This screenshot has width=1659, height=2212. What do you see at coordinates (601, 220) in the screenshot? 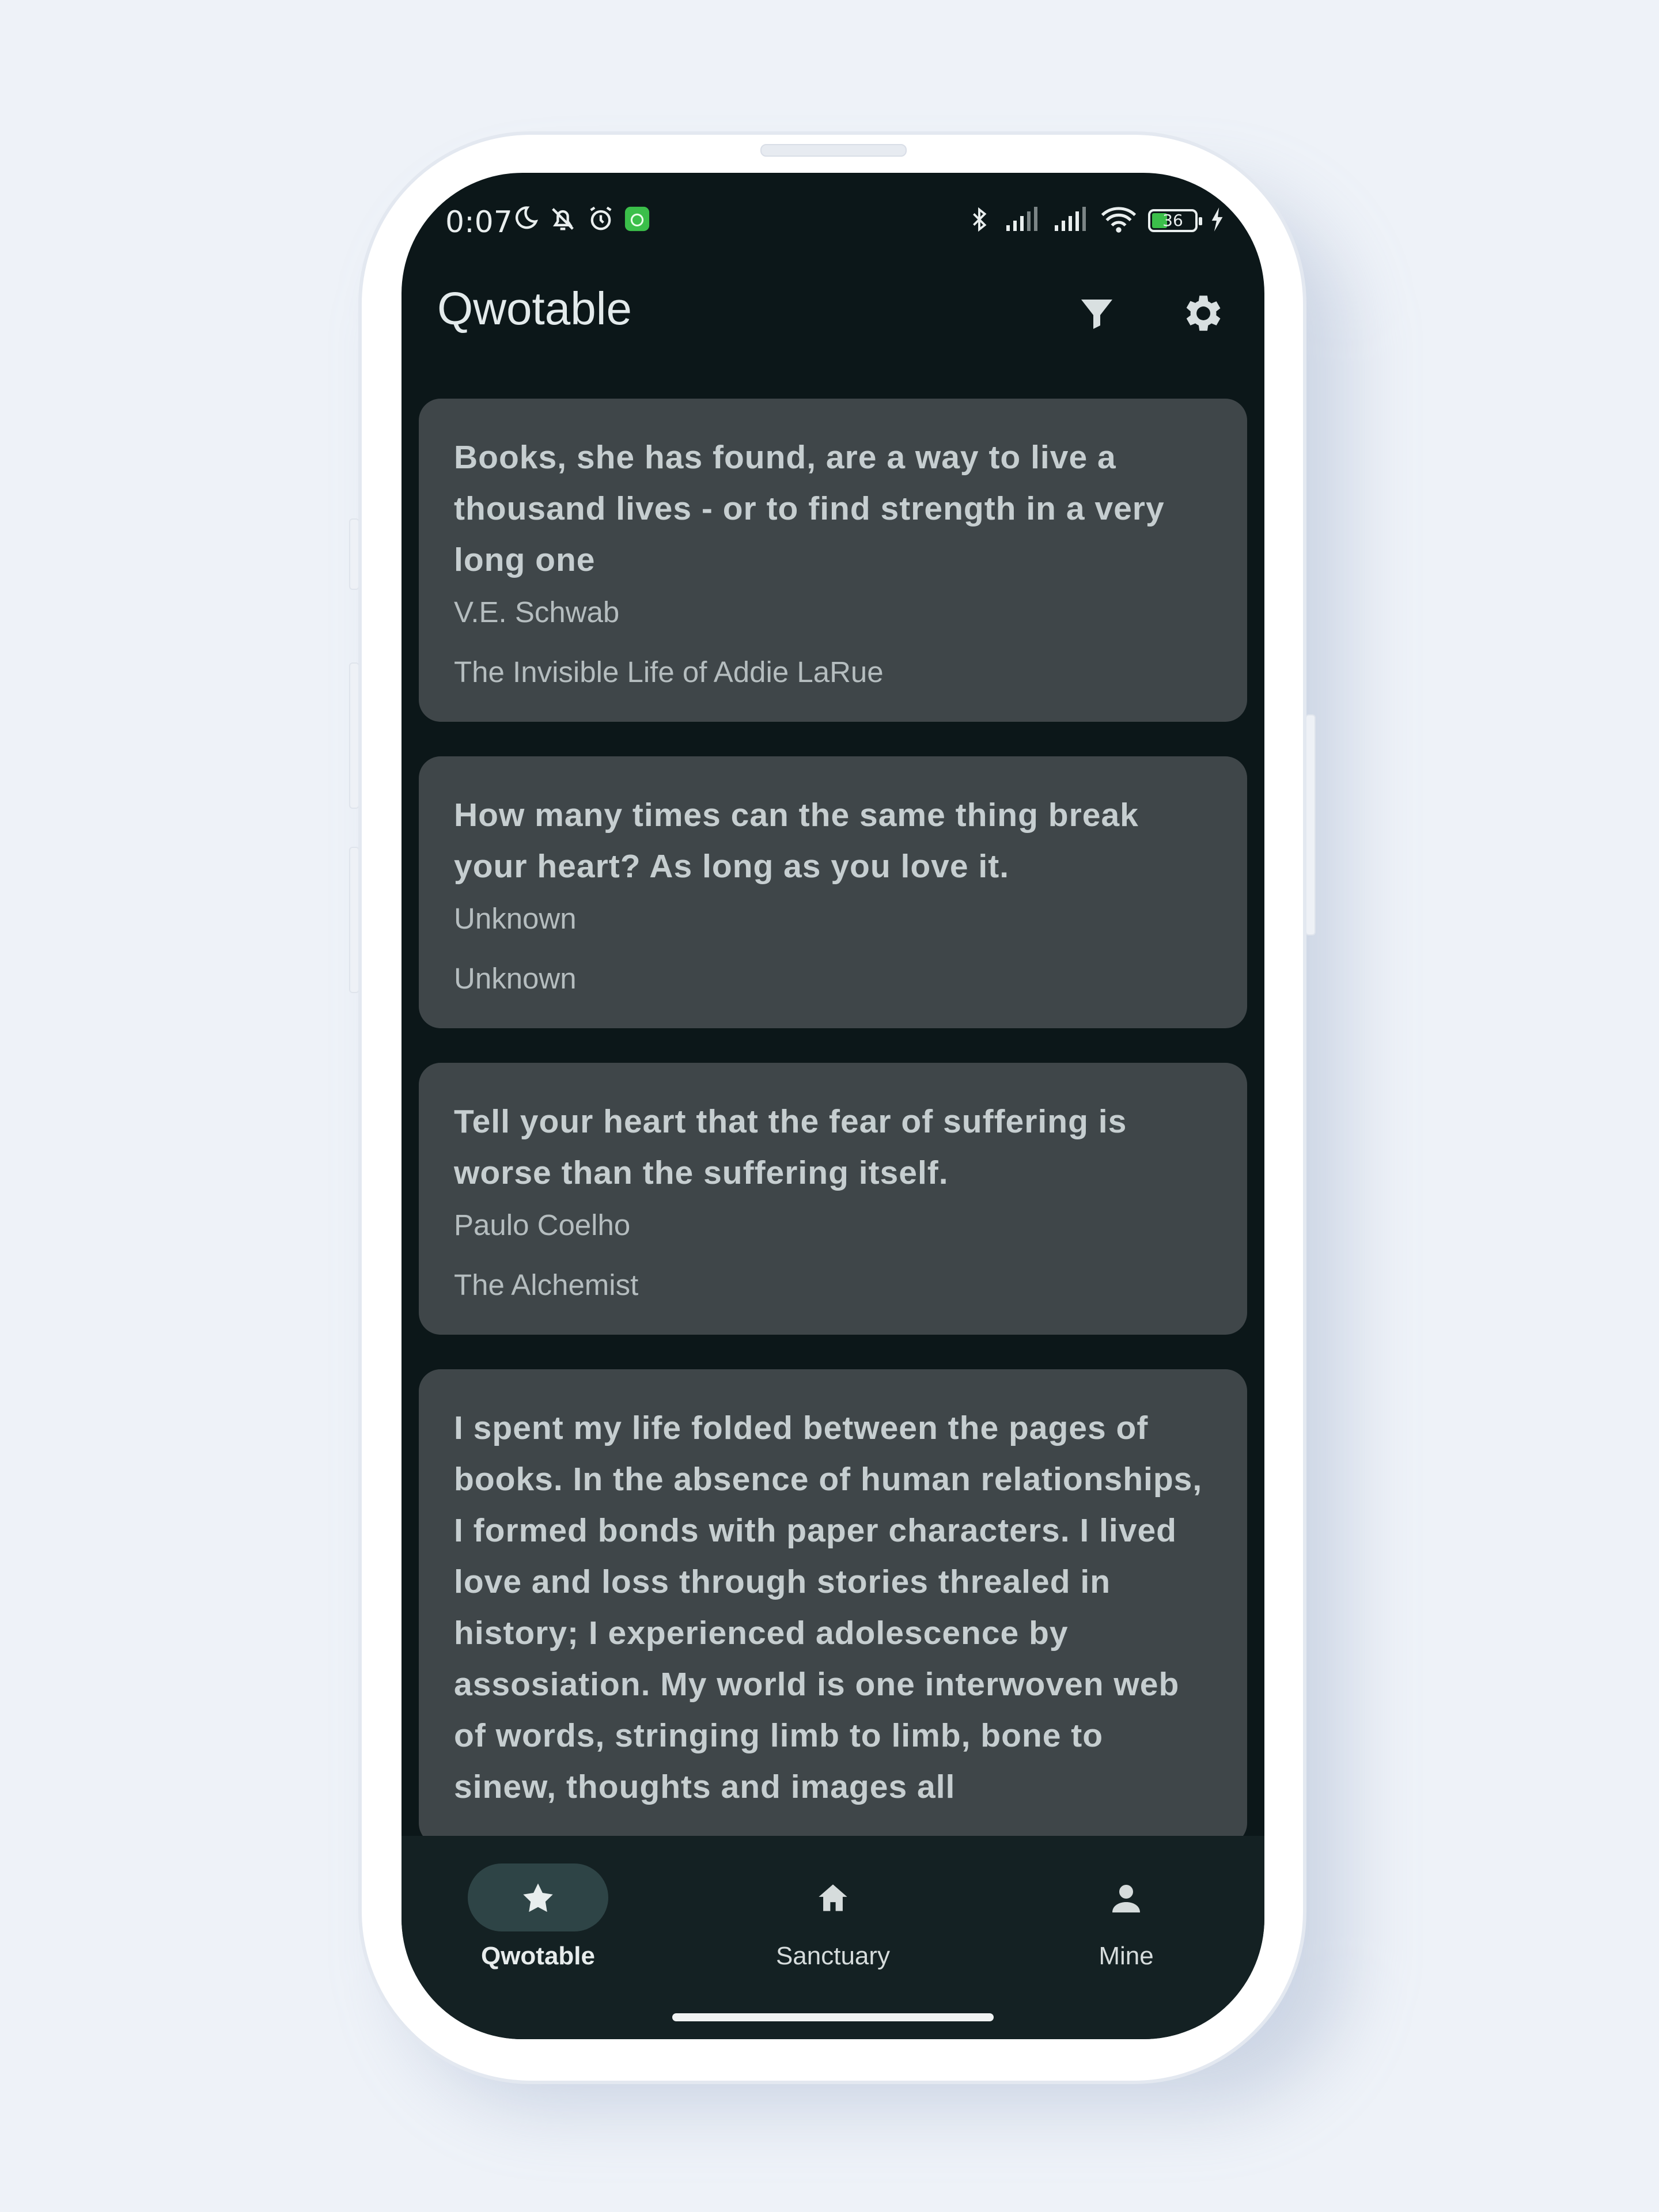
I see `alarm-icon` at bounding box center [601, 220].